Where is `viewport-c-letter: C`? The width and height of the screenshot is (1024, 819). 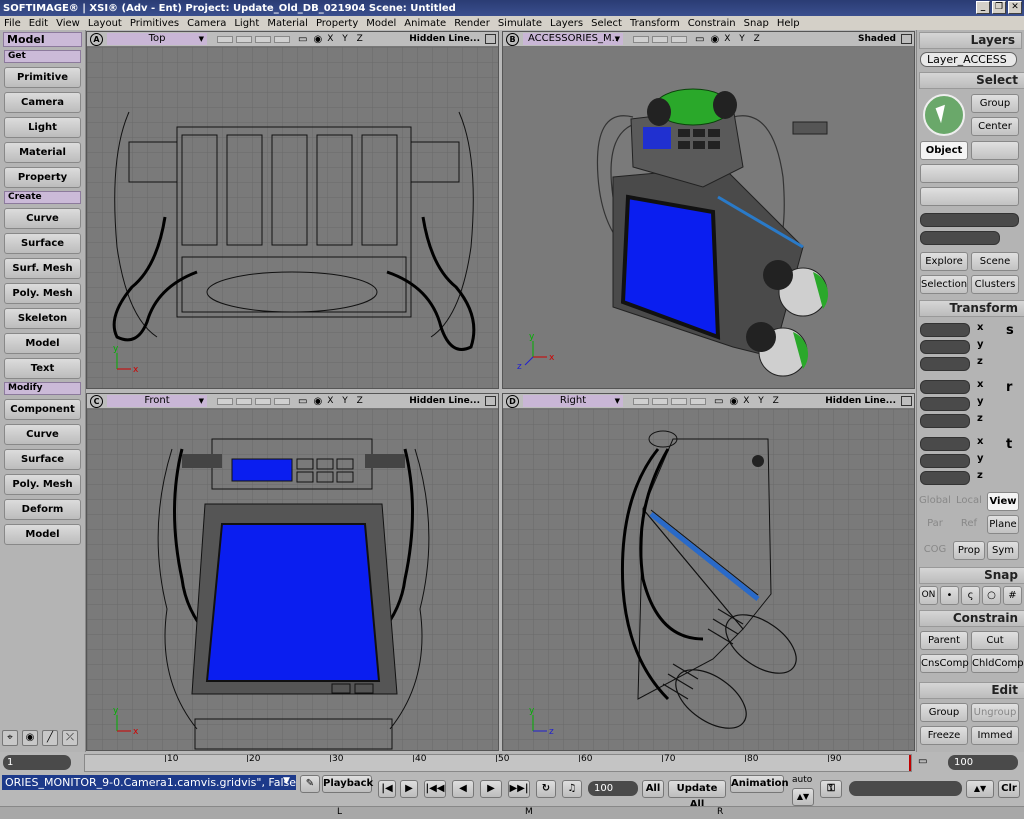
viewport-c-letter: C is located at coordinates (96, 401).